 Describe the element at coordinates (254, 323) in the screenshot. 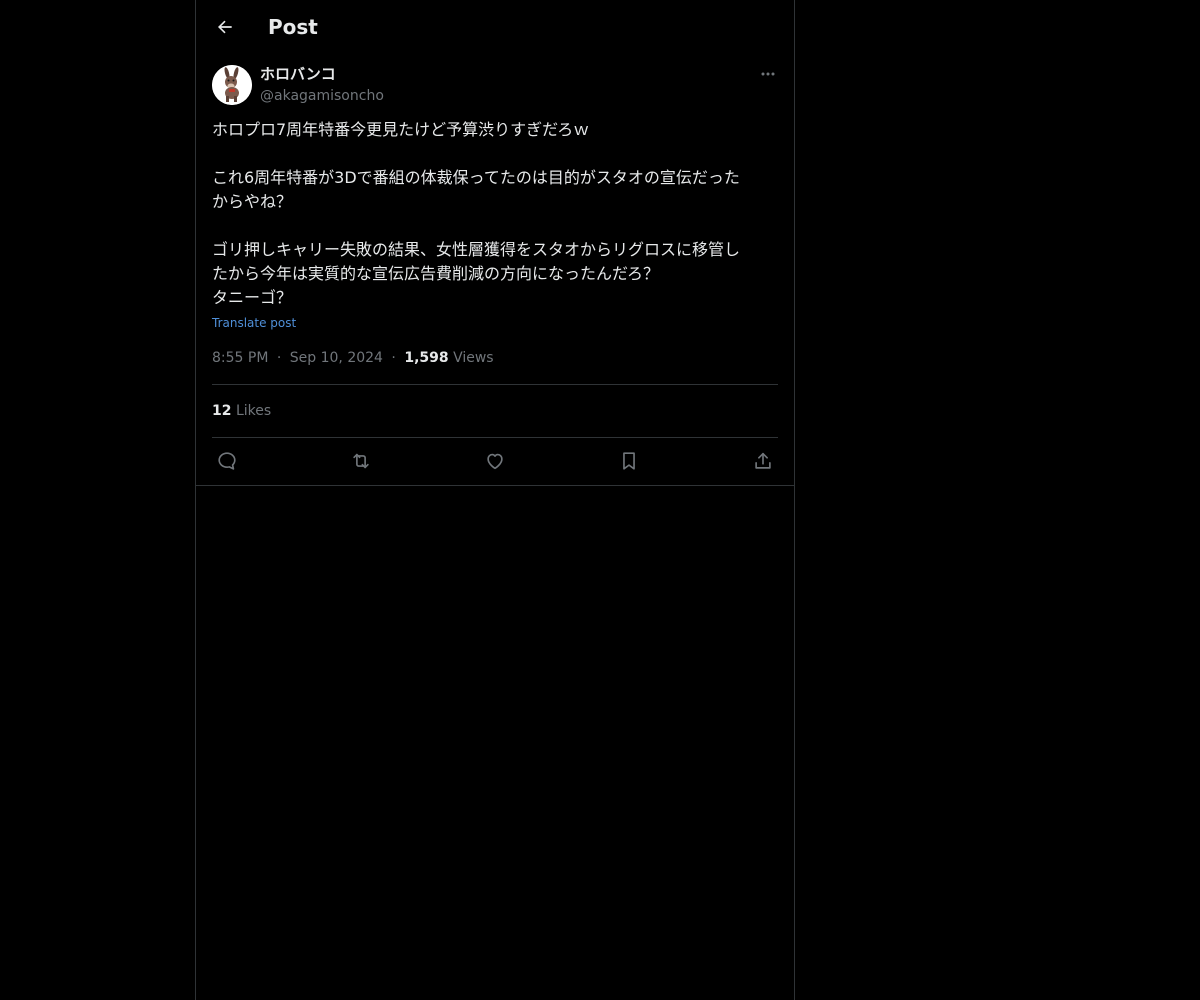

I see `translate-post-link: Translate post` at that location.